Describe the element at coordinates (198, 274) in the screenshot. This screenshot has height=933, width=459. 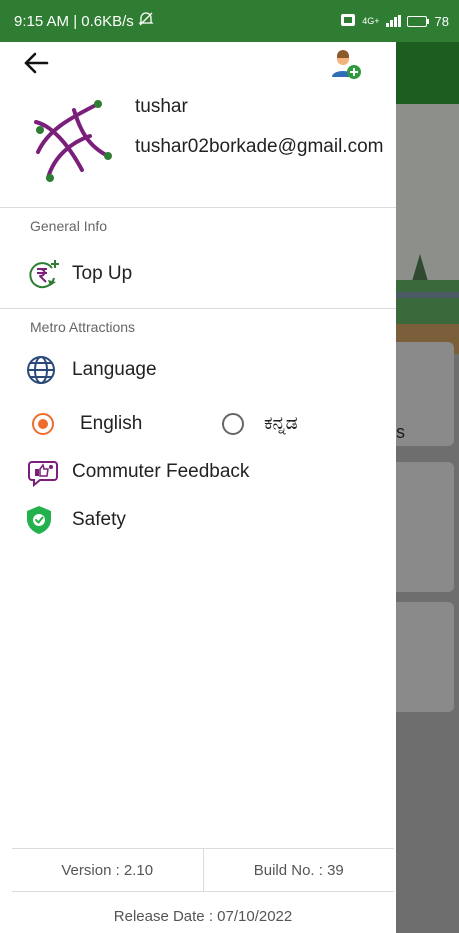
I see `menu-item-top-up: Top Up` at that location.